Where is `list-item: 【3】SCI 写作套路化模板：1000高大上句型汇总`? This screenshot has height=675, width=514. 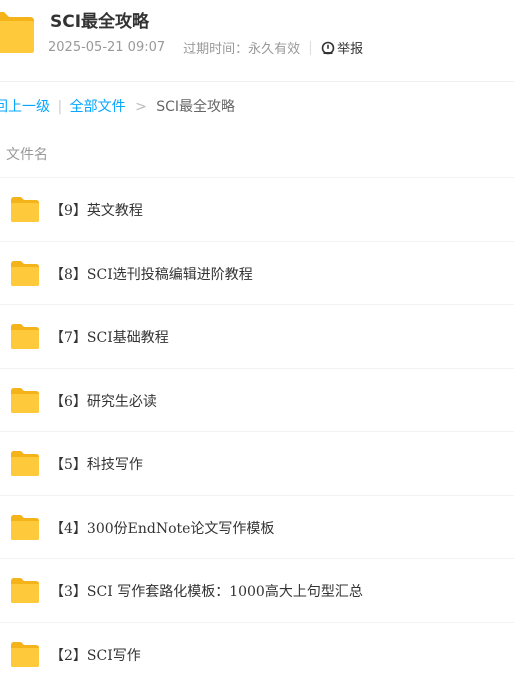
list-item: 【3】SCI 写作套路化模板：1000高大上句型汇总 is located at coordinates (257, 591).